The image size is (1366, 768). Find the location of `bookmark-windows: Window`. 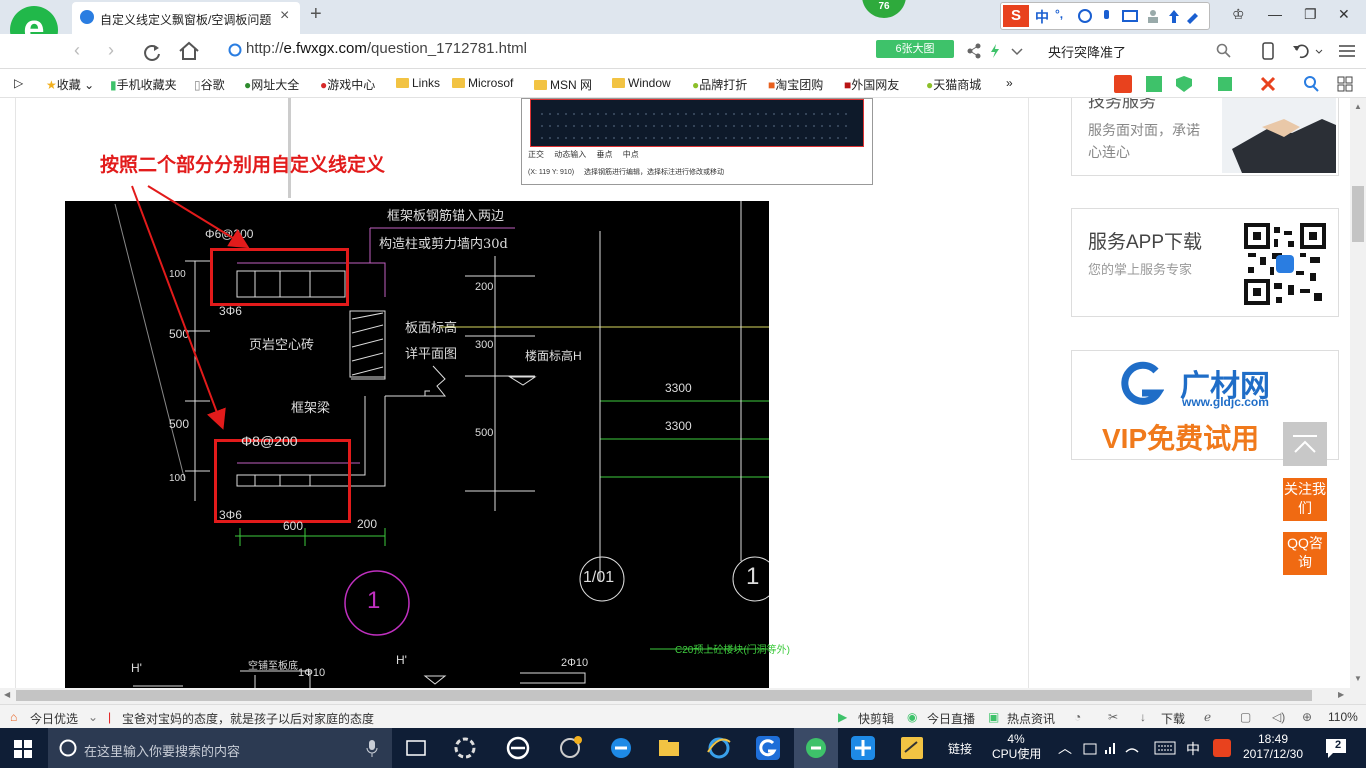

bookmark-windows: Window is located at coordinates (641, 83).